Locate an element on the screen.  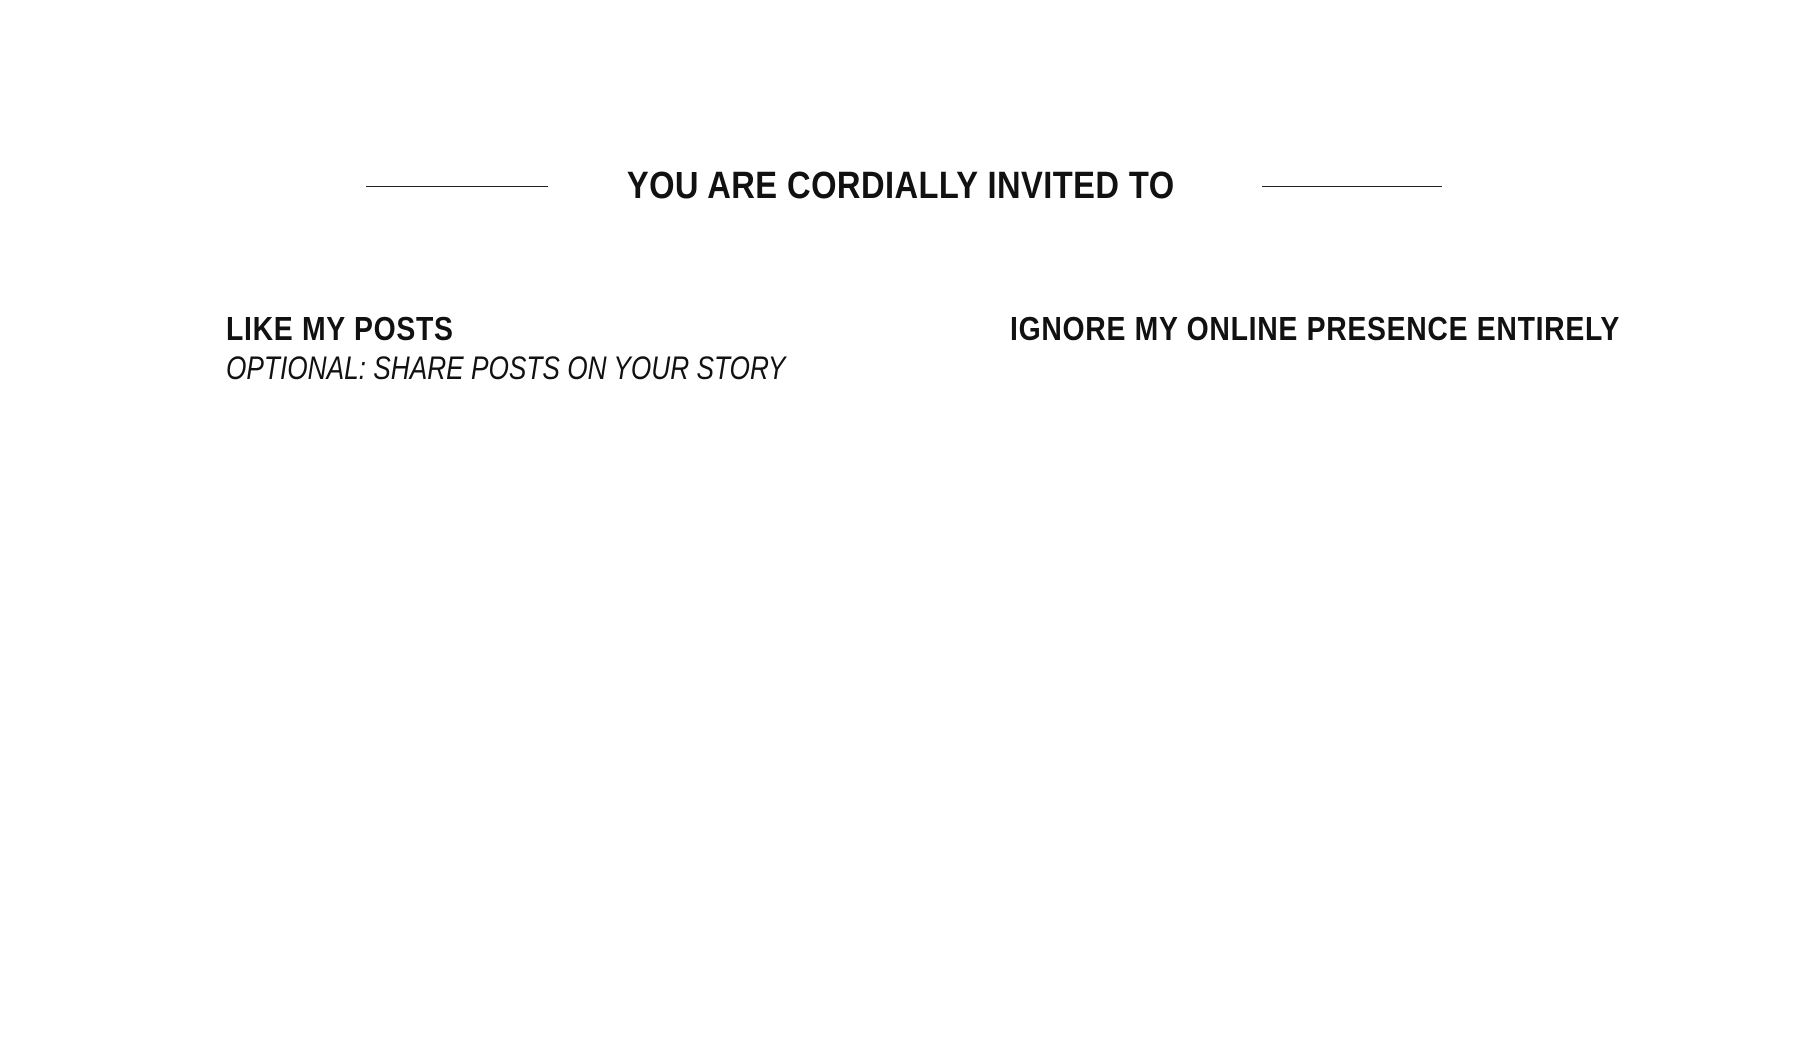
option-like-posts-note: OPTIONAL: SHARE POSTS ON YOUR STORY is located at coordinates (506, 368).